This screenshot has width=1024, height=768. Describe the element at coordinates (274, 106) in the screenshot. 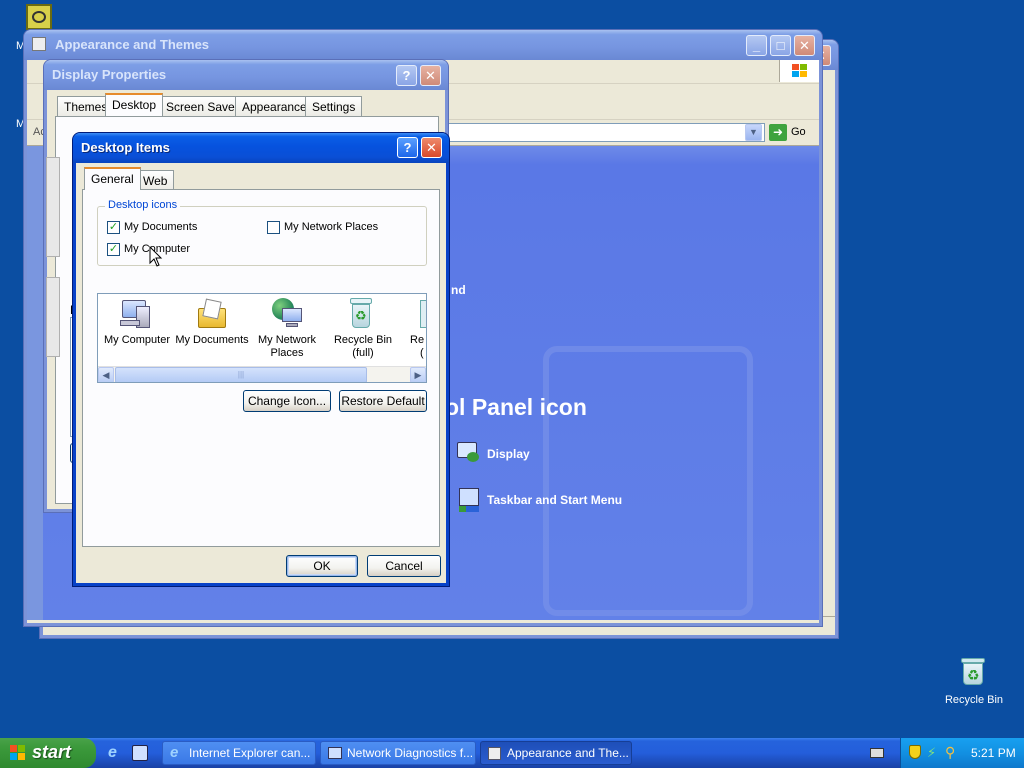

I see `tab-appearance: Appearance` at that location.